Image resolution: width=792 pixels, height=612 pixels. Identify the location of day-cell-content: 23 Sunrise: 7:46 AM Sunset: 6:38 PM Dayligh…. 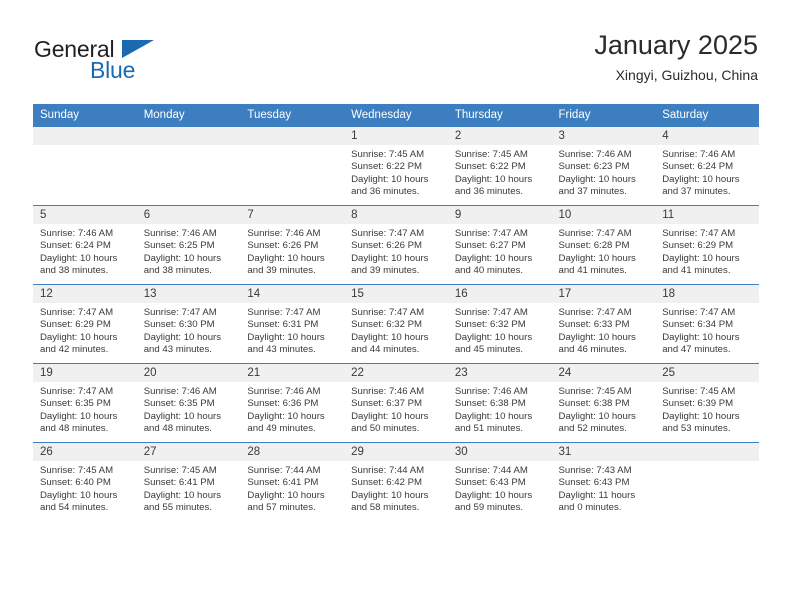
(499, 403).